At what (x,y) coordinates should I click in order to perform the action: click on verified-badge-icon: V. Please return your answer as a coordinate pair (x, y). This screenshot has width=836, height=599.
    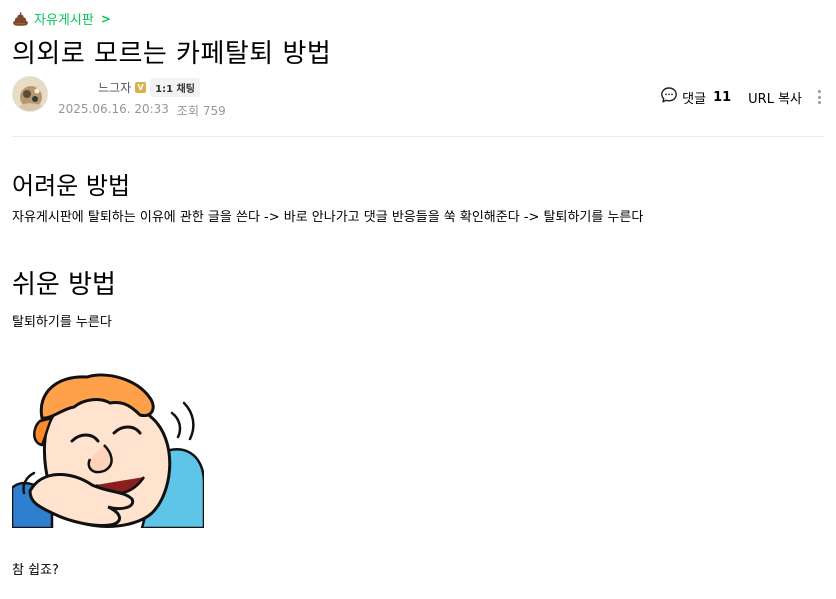
    Looking at the image, I should click on (141, 87).